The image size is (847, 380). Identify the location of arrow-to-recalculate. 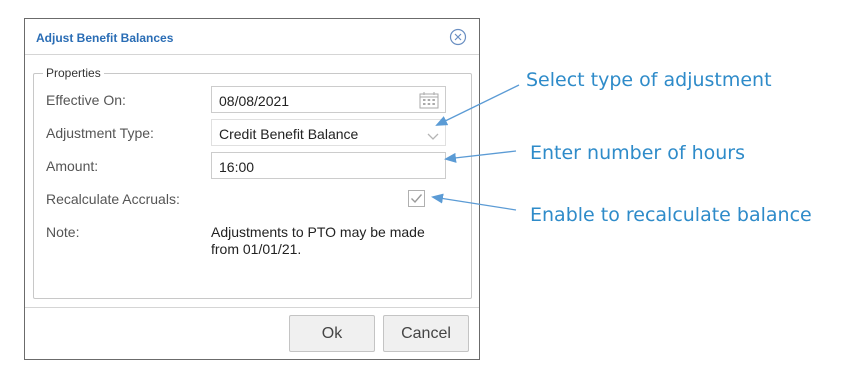
(474, 202).